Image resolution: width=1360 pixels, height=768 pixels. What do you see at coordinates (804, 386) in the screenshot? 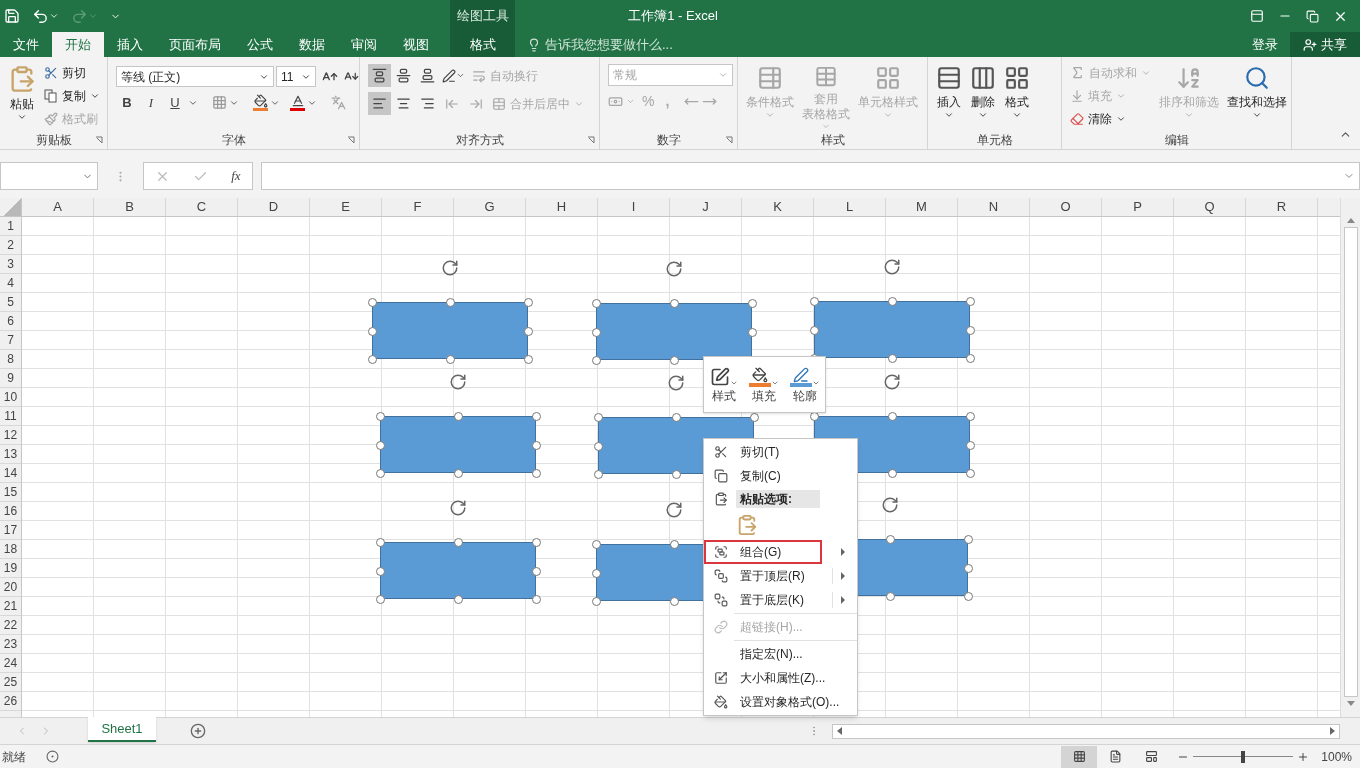
I see `mini-toolbar-button: 轮廓` at bounding box center [804, 386].